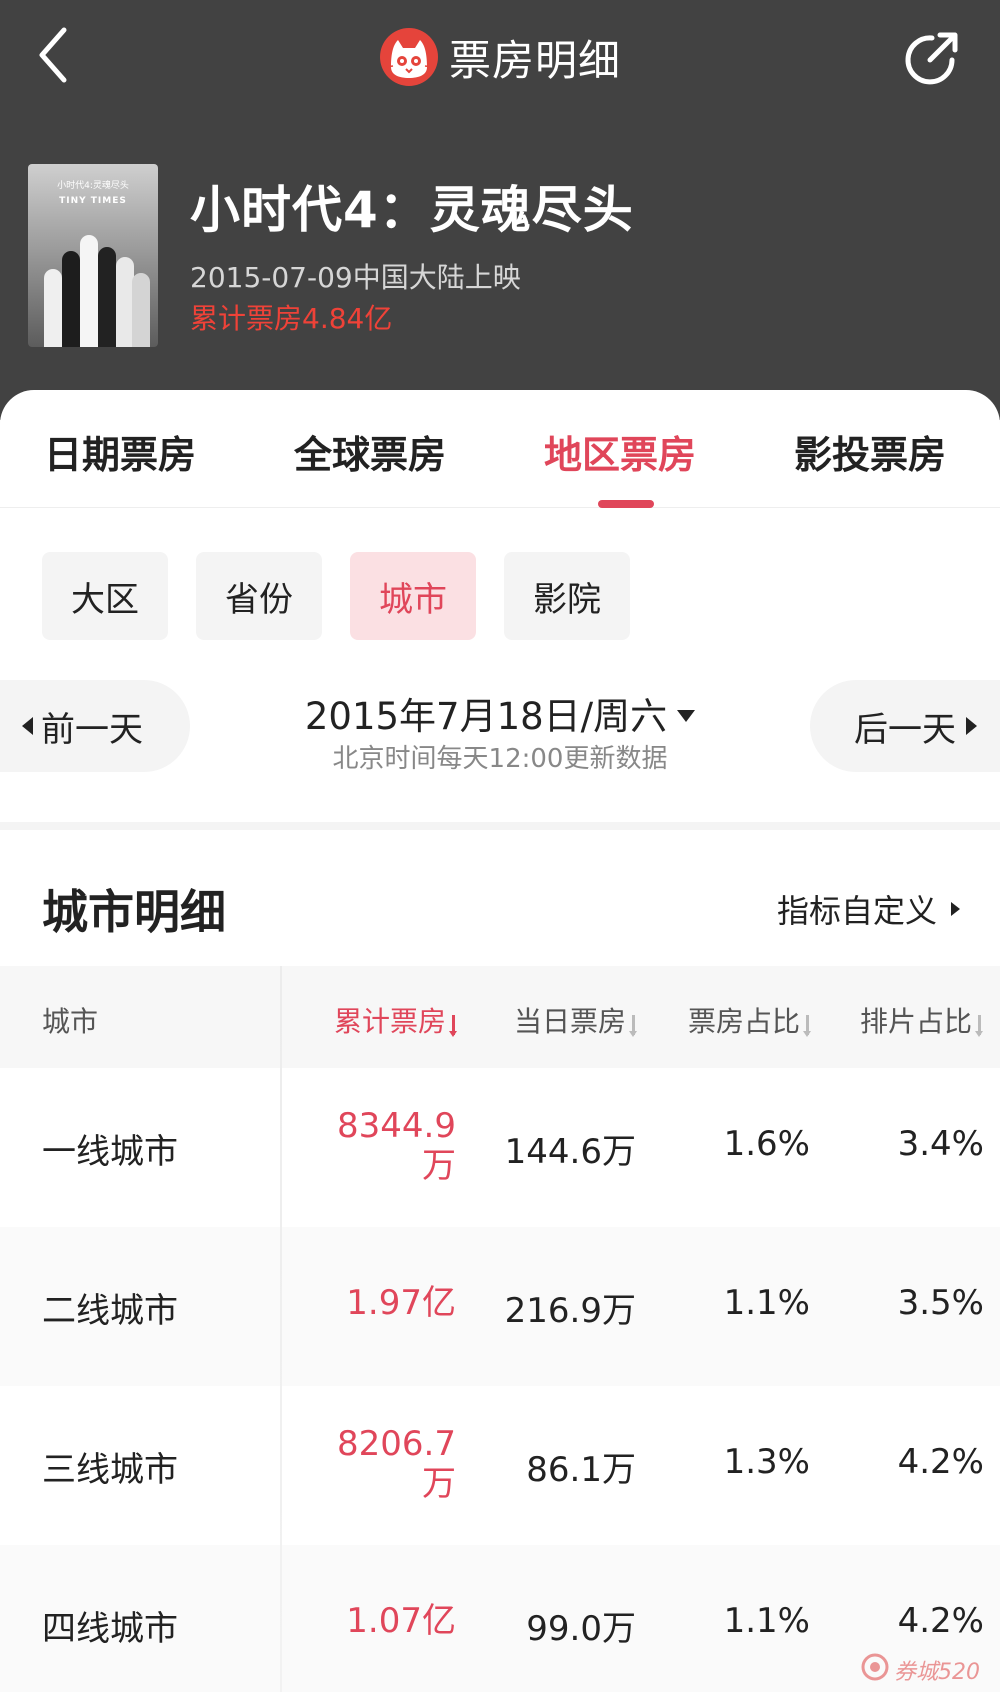 This screenshot has height=1692, width=1000. I want to click on next-day-label: 后一天, so click(905, 729).